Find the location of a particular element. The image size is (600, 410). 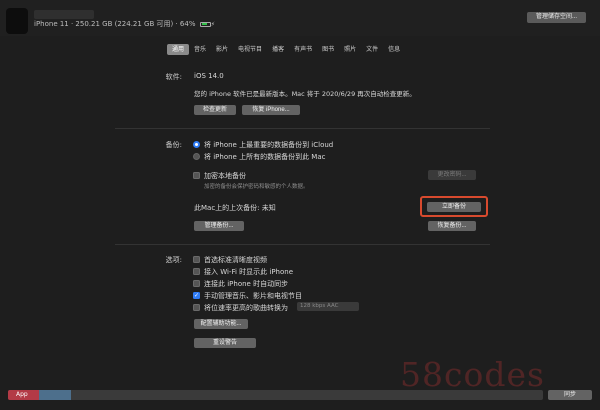

tab-movies: 影片 is located at coordinates (222, 49).